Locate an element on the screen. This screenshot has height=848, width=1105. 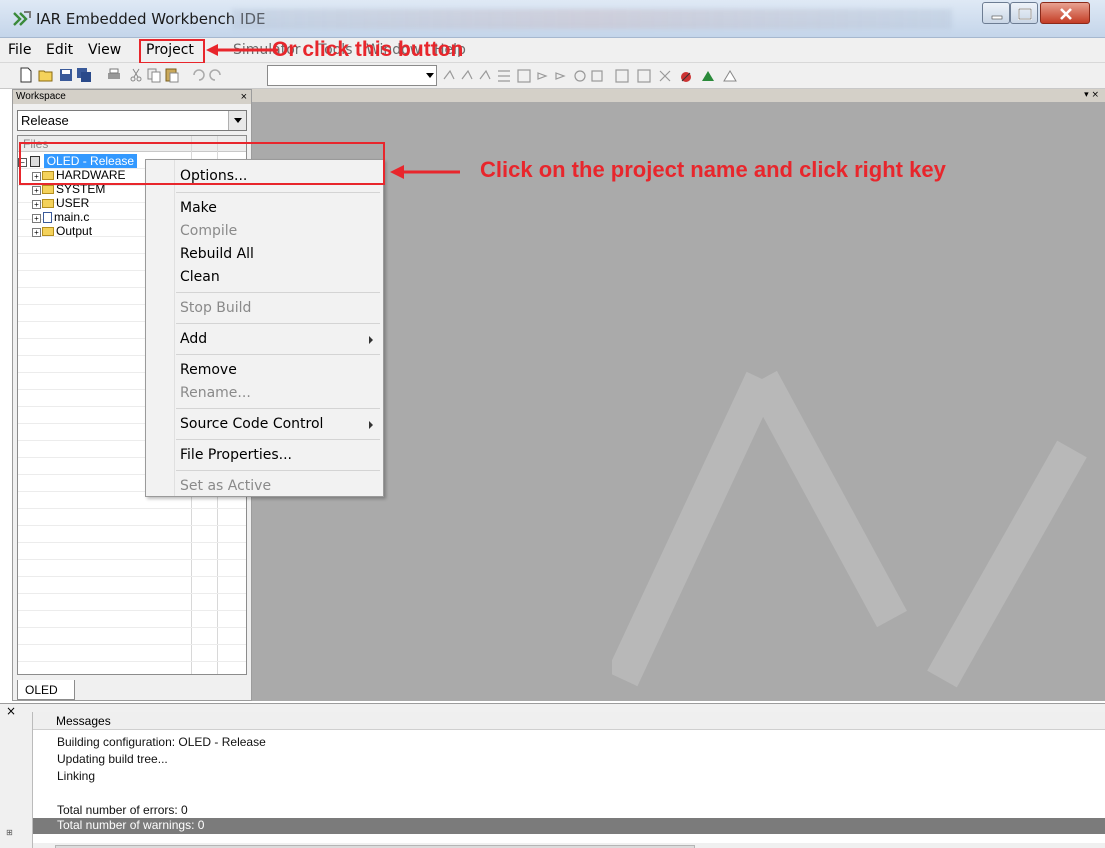
menu-view: View is located at coordinates (104, 50).